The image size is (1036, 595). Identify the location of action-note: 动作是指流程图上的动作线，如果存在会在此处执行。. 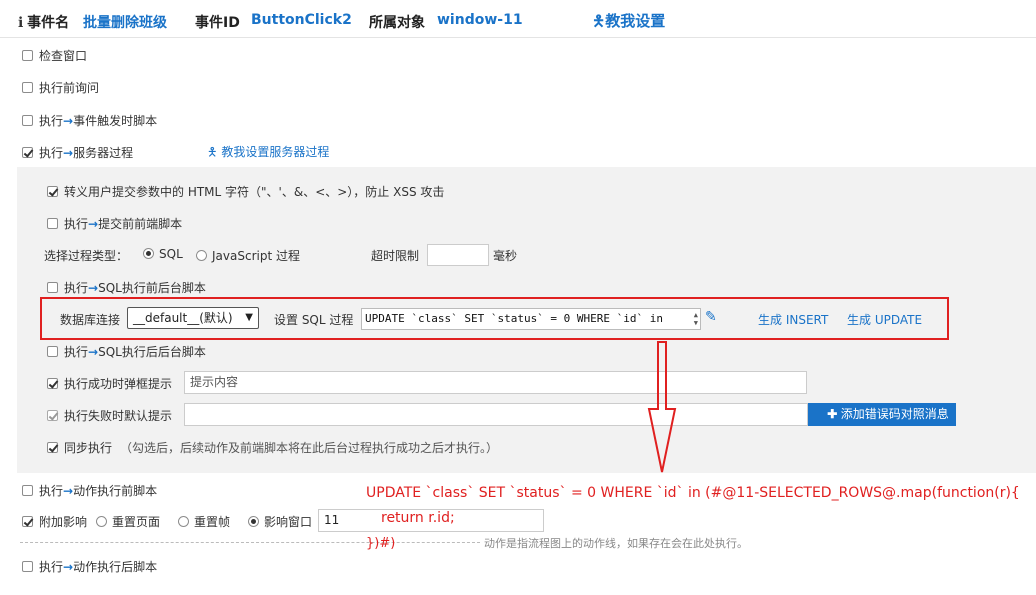
(616, 543).